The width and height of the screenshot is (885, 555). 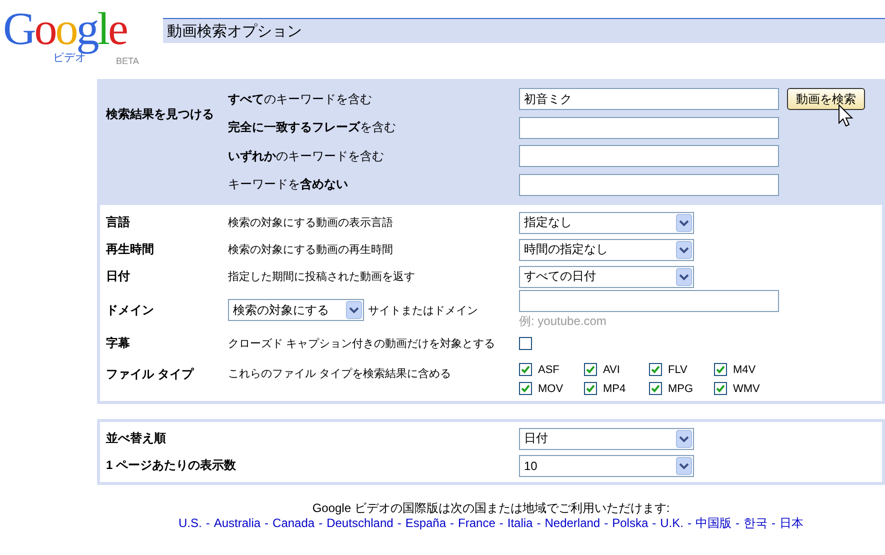 I want to click on country-link: Canada, so click(x=293, y=523).